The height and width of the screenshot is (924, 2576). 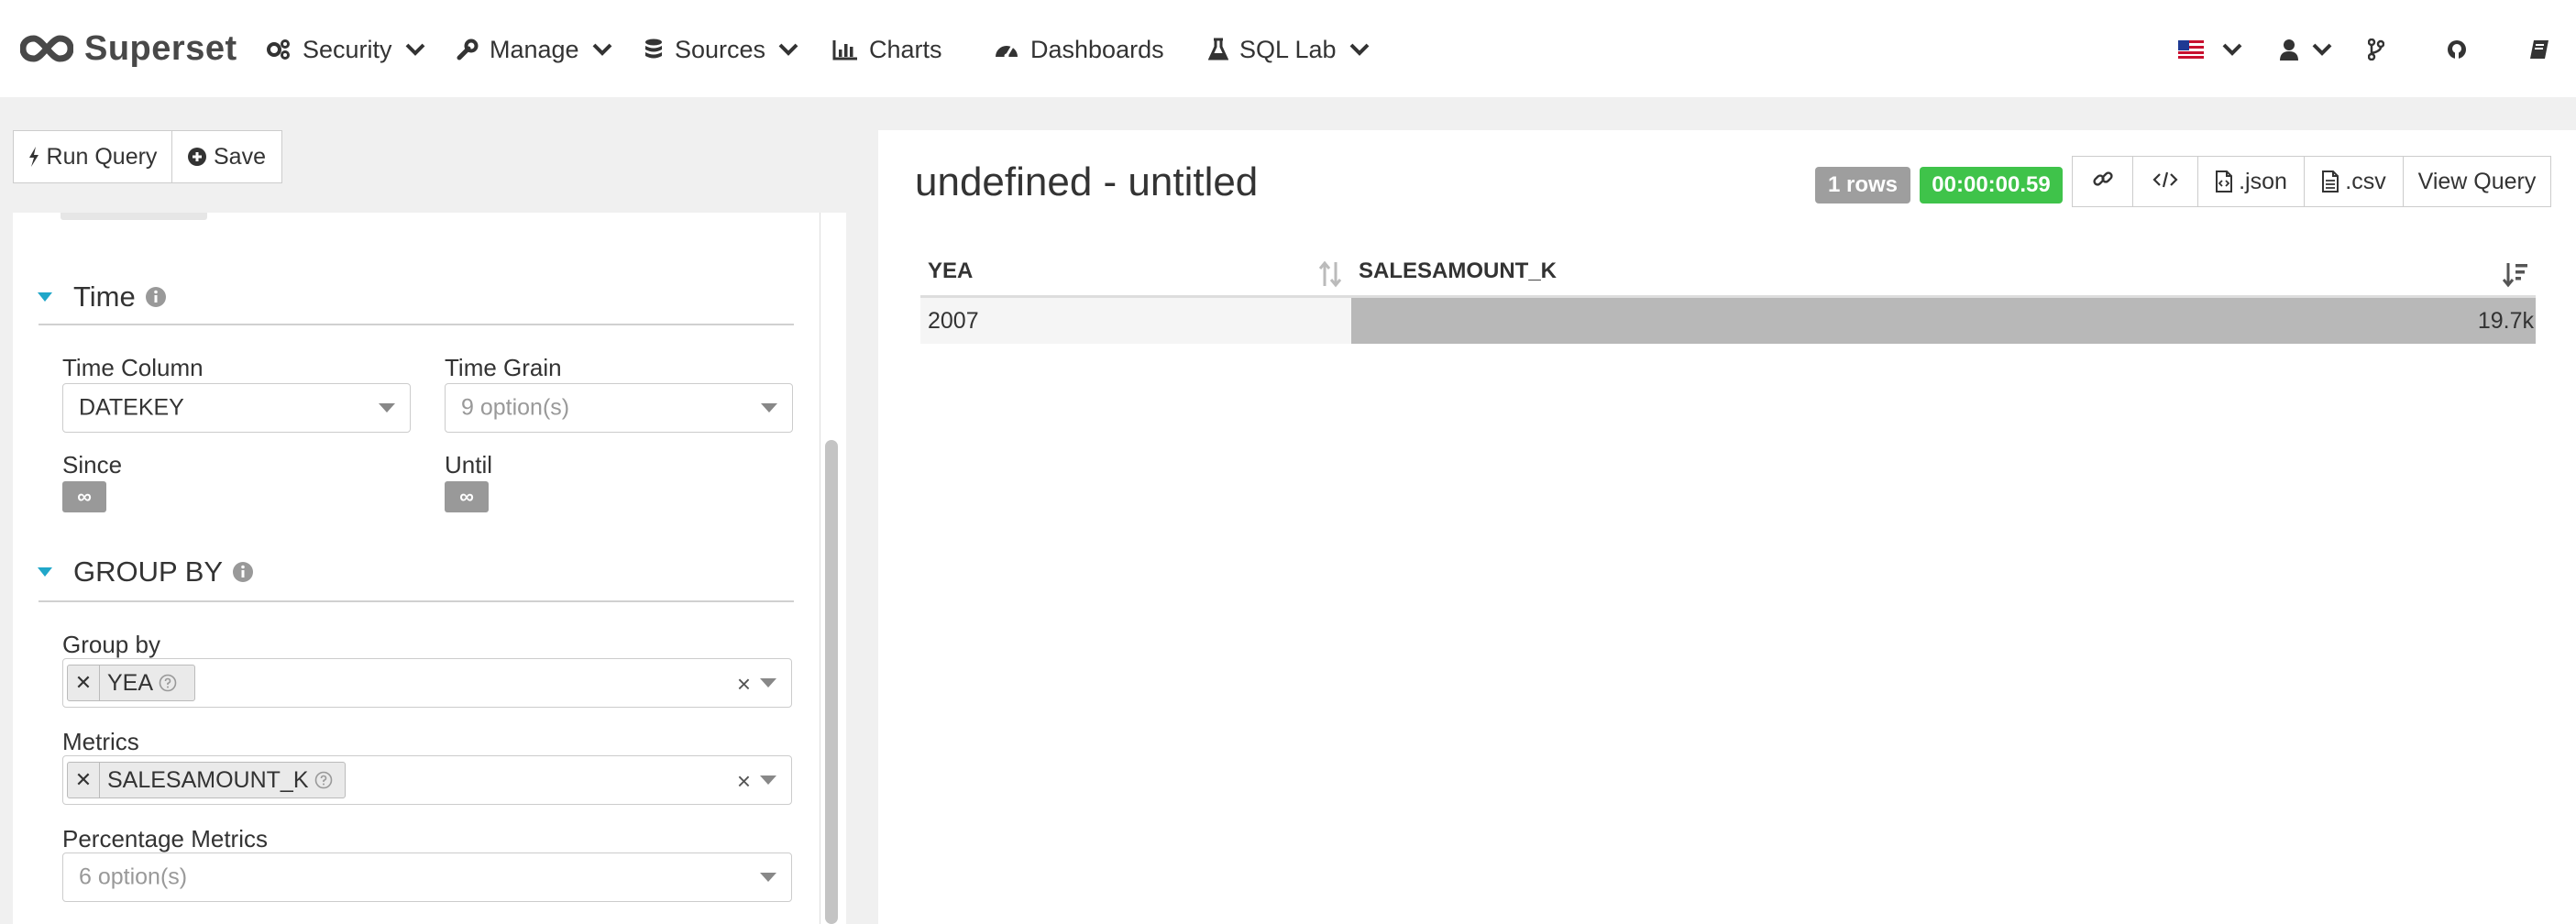 I want to click on nav-sources-label: Sources, so click(x=721, y=49).